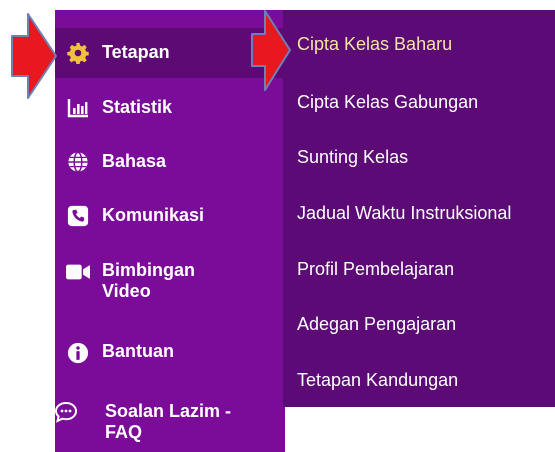 The image size is (555, 452). Describe the element at coordinates (78, 216) in the screenshot. I see `phone-icon` at that location.